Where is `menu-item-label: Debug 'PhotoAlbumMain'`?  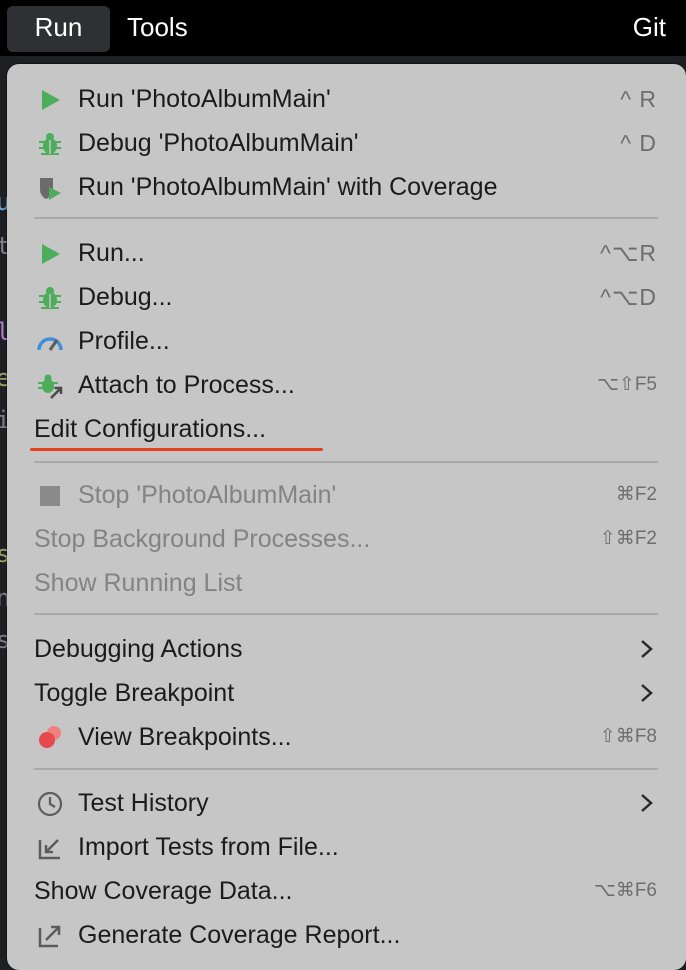
menu-item-label: Debug 'PhotoAlbumMain' is located at coordinates (218, 143).